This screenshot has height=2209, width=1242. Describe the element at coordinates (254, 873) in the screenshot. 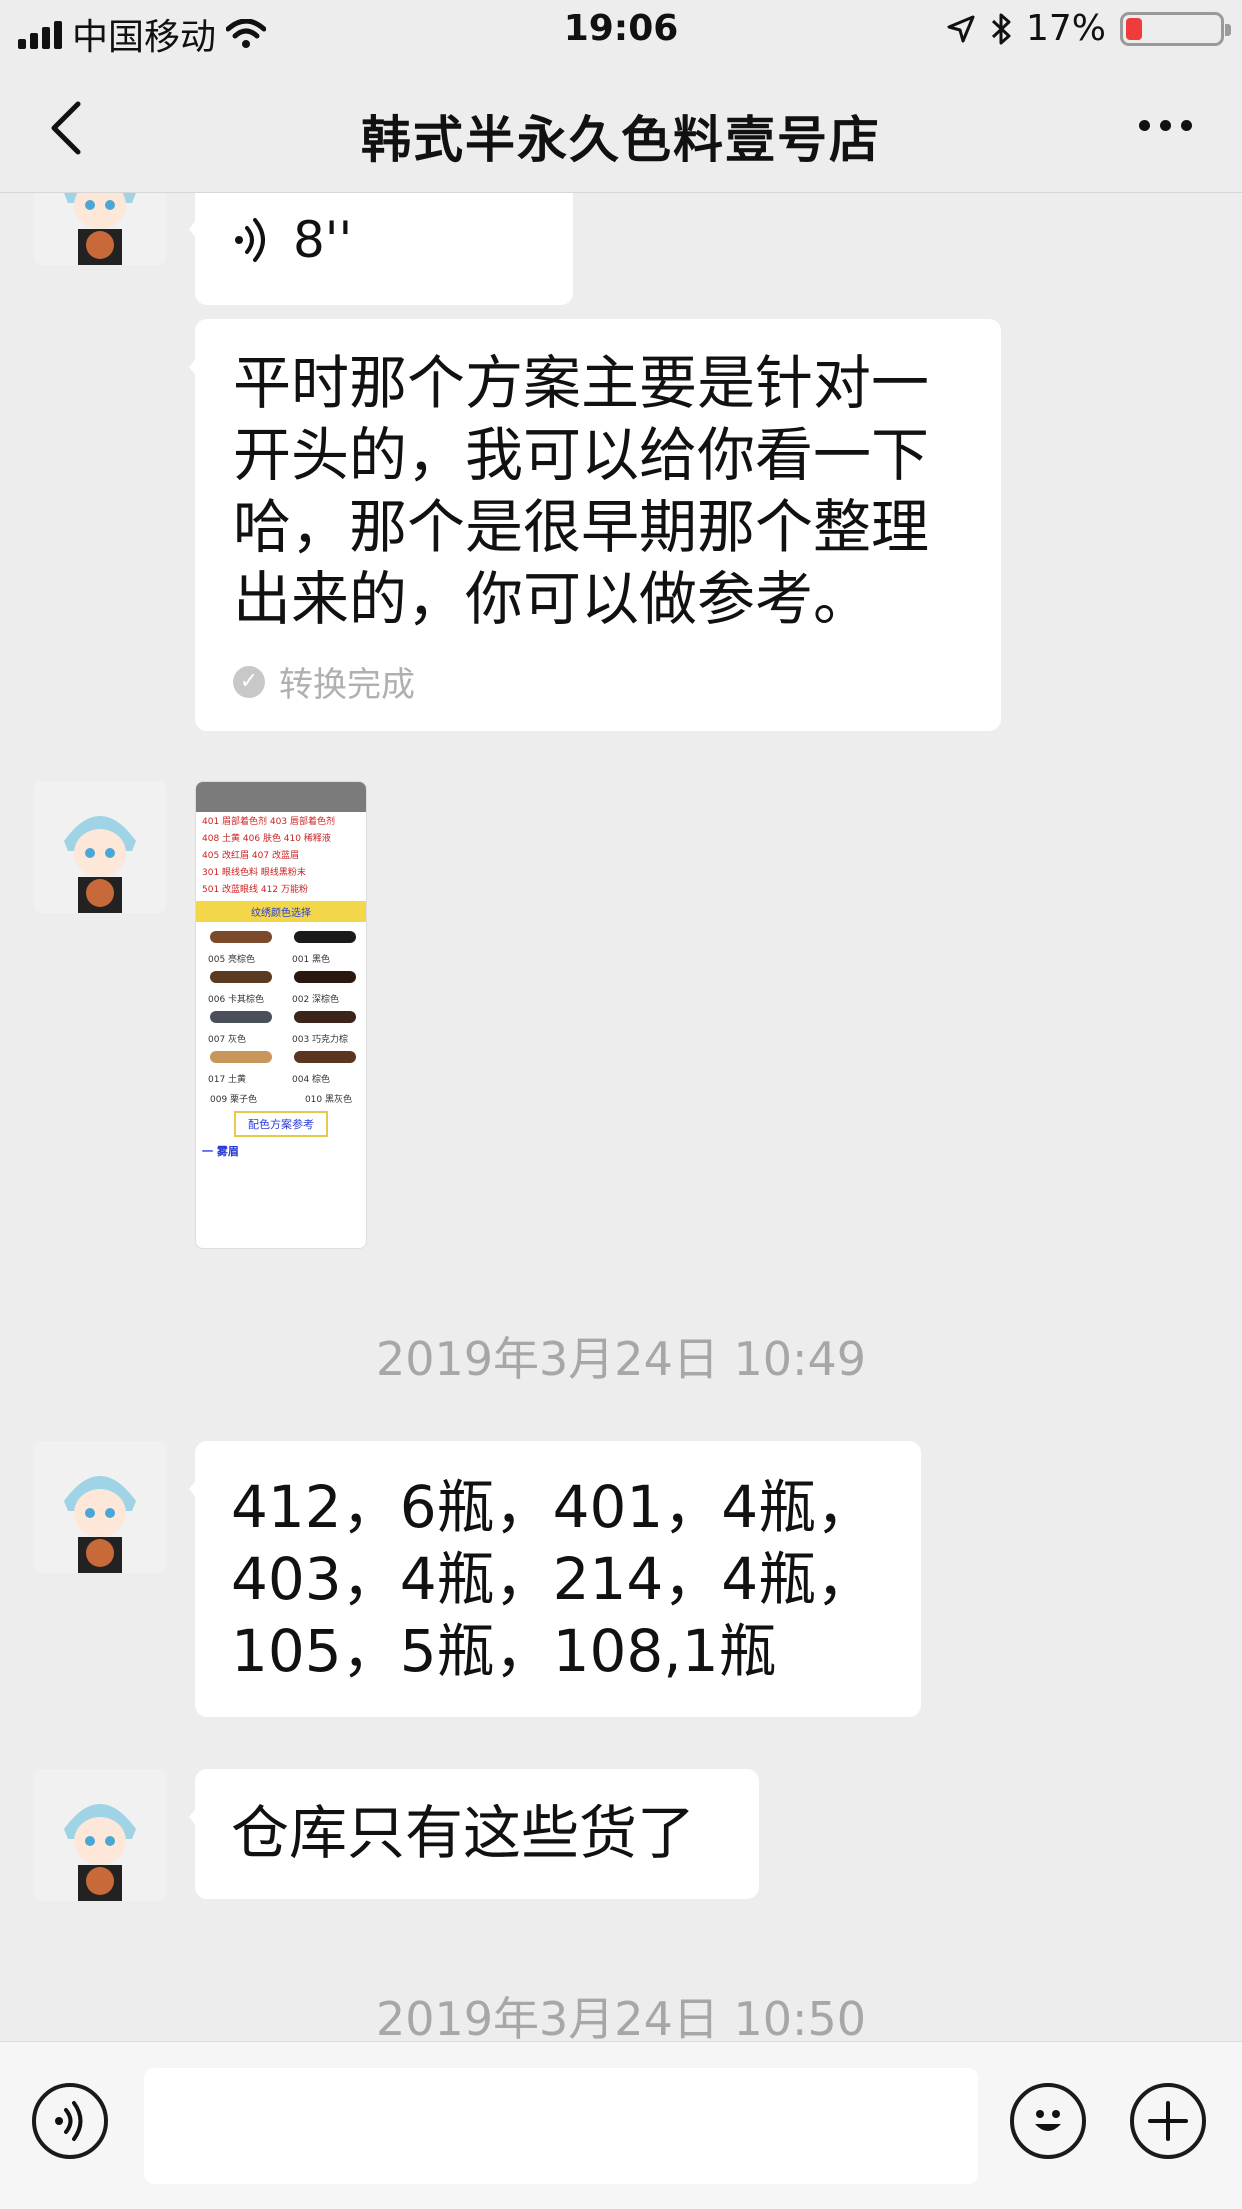

I see `image-text-row: 301 眼线色料 眼线黑粉末` at that location.